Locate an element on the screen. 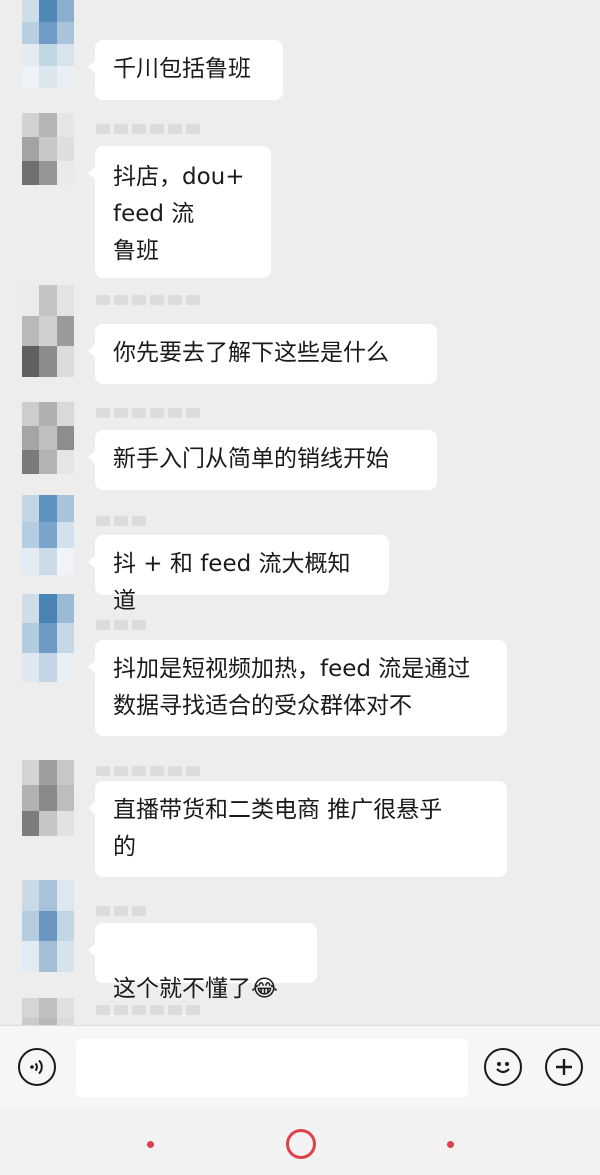  laughing-emoji: 😂 is located at coordinates (264, 989).